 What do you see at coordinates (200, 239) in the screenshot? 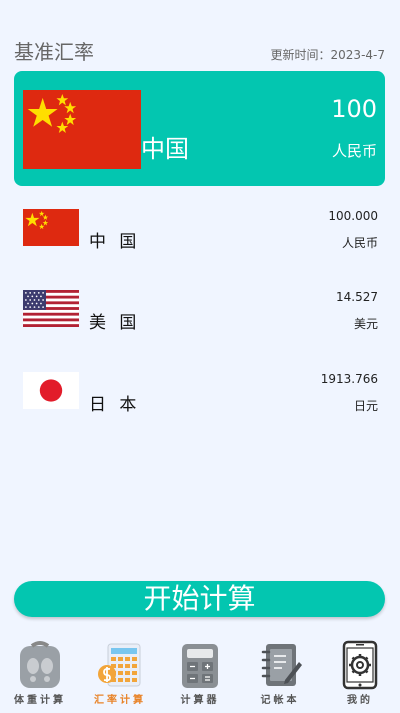
I see `rate-row-china: 中 国 100.000 人民币` at bounding box center [200, 239].